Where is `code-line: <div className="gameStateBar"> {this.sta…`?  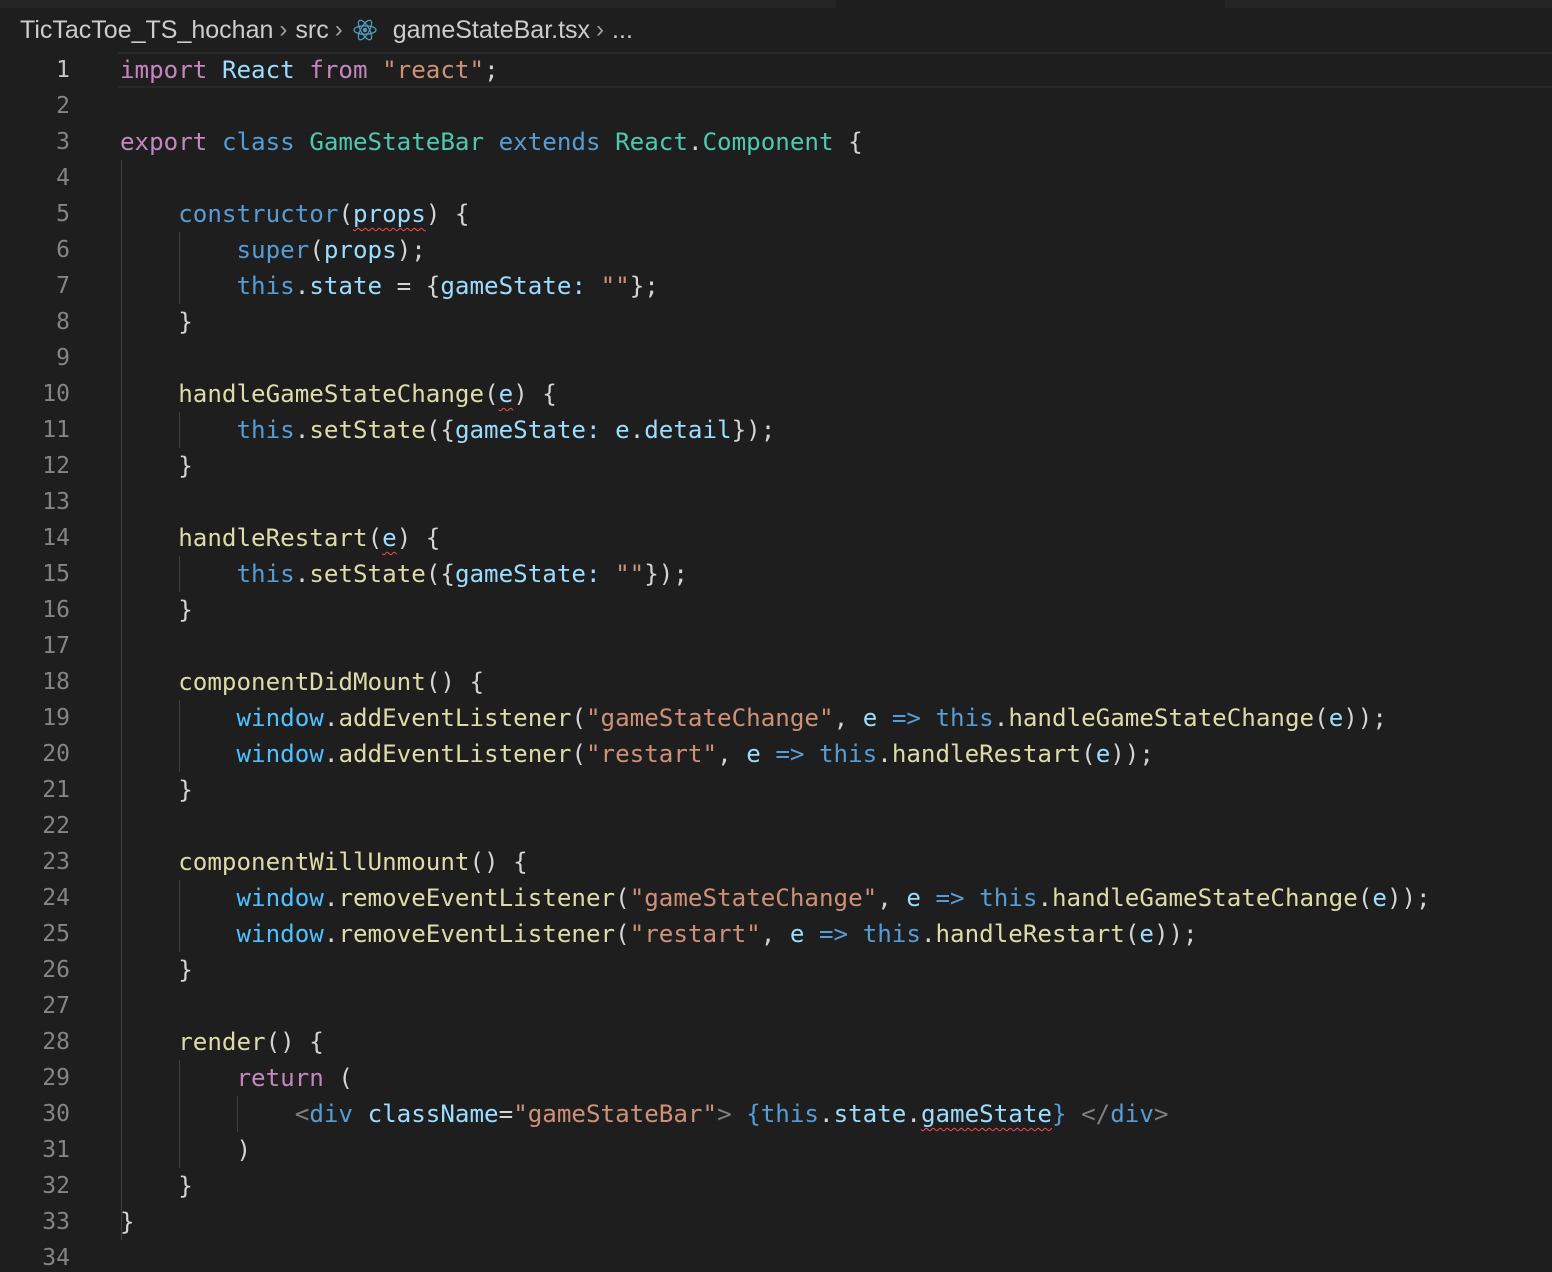
code-line: <div className="gameStateBar"> {this.sta… is located at coordinates (836, 1114).